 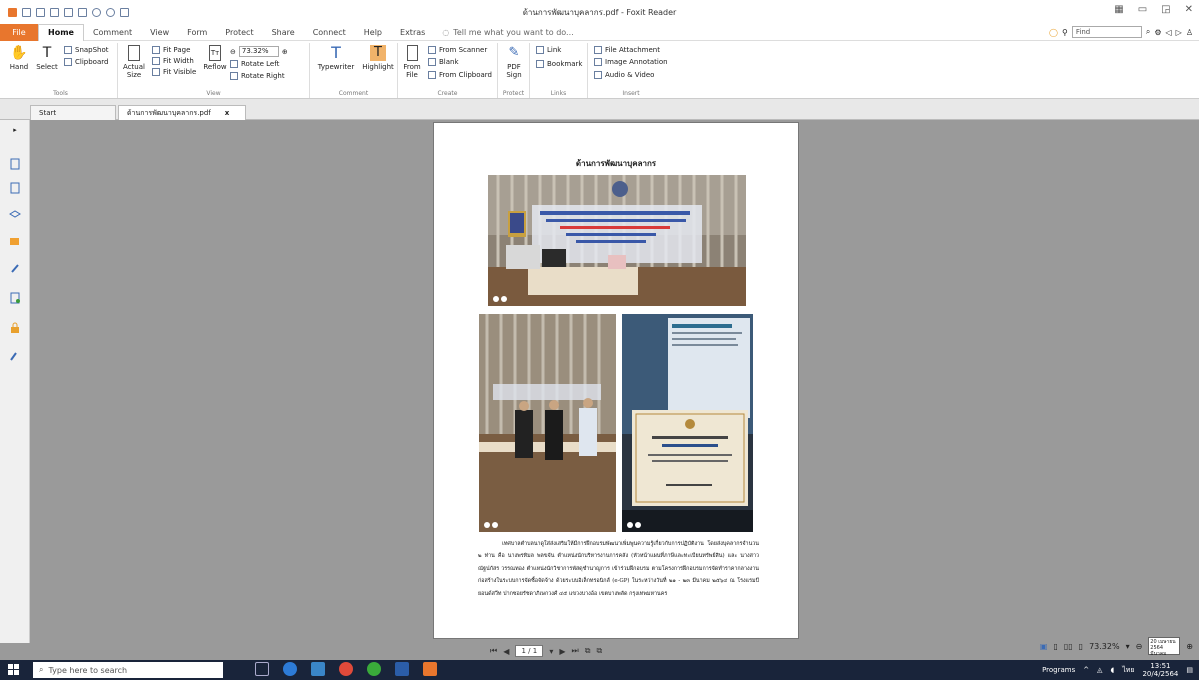 What do you see at coordinates (15, 356) in the screenshot?
I see `search-user-icon` at bounding box center [15, 356].